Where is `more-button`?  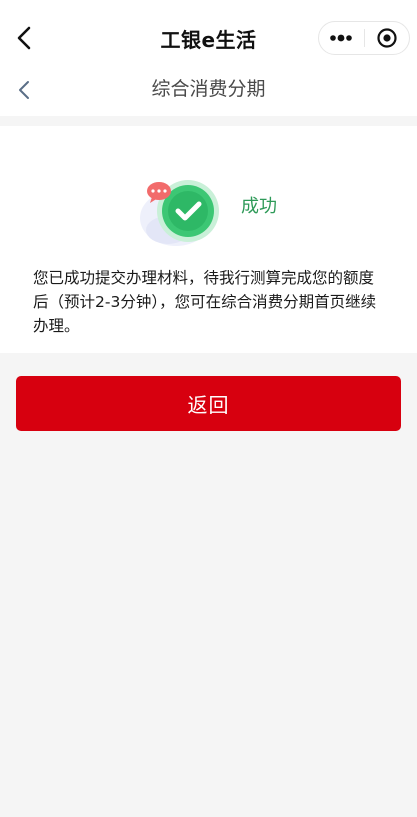
more-button is located at coordinates (341, 38).